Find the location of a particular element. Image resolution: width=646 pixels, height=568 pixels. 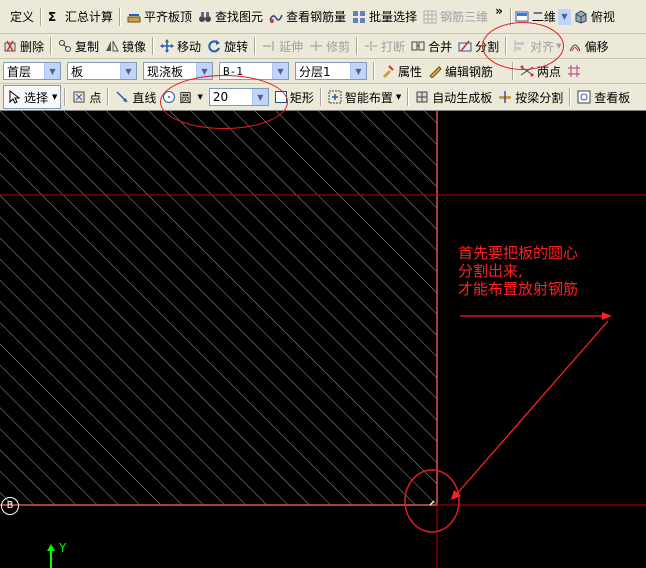

floor-select: 首层 ▼ is located at coordinates (32, 71).